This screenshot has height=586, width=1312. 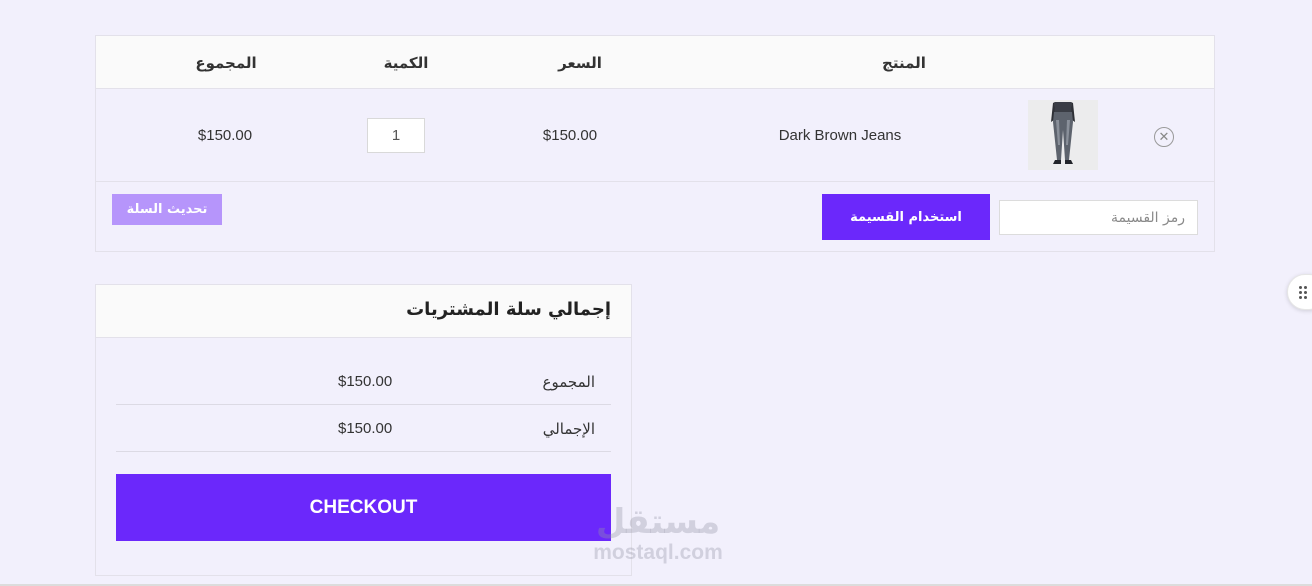 I want to click on totals-row-total: الإجمالي $150.00, so click(x=363, y=428).